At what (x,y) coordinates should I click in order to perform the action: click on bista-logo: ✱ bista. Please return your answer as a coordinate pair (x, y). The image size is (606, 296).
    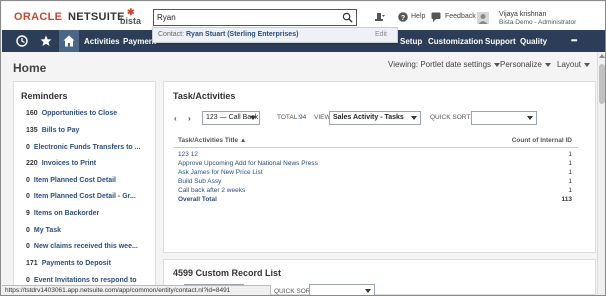
    Looking at the image, I should click on (132, 18).